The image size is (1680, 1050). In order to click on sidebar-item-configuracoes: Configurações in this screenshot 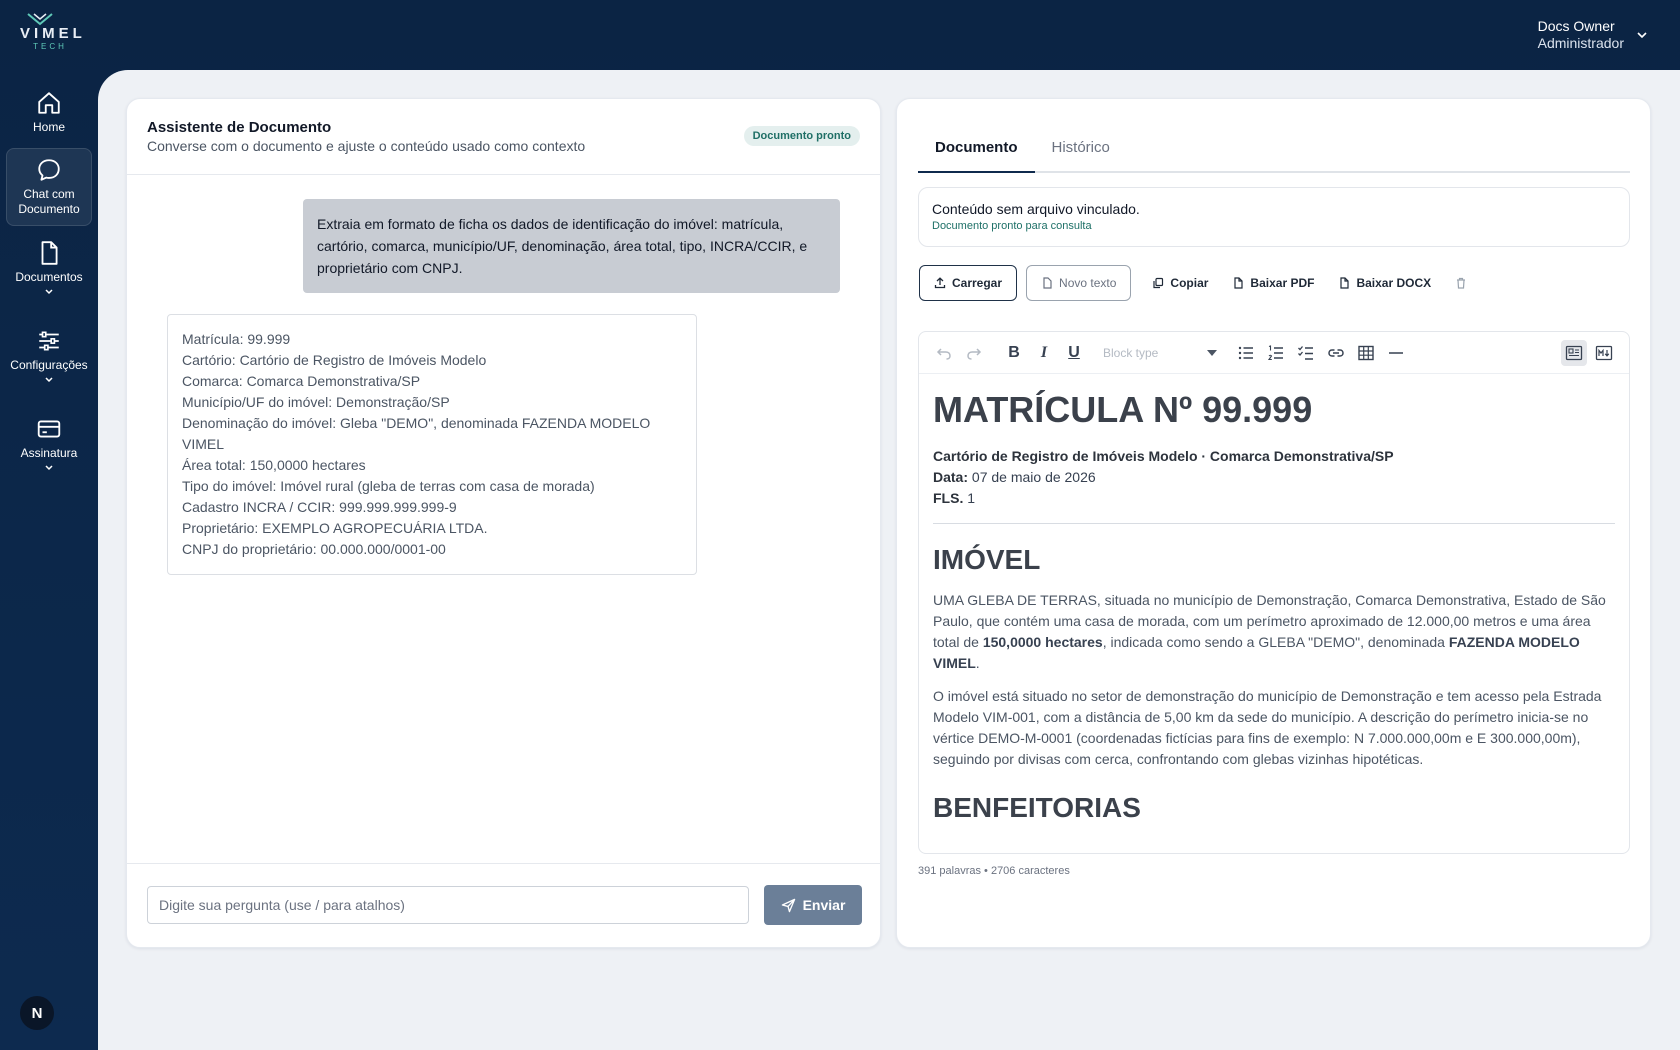, I will do `click(49, 364)`.